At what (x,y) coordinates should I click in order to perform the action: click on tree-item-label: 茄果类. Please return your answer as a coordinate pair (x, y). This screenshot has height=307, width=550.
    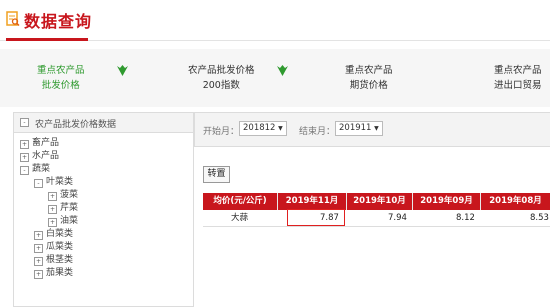
    Looking at the image, I should click on (60, 273).